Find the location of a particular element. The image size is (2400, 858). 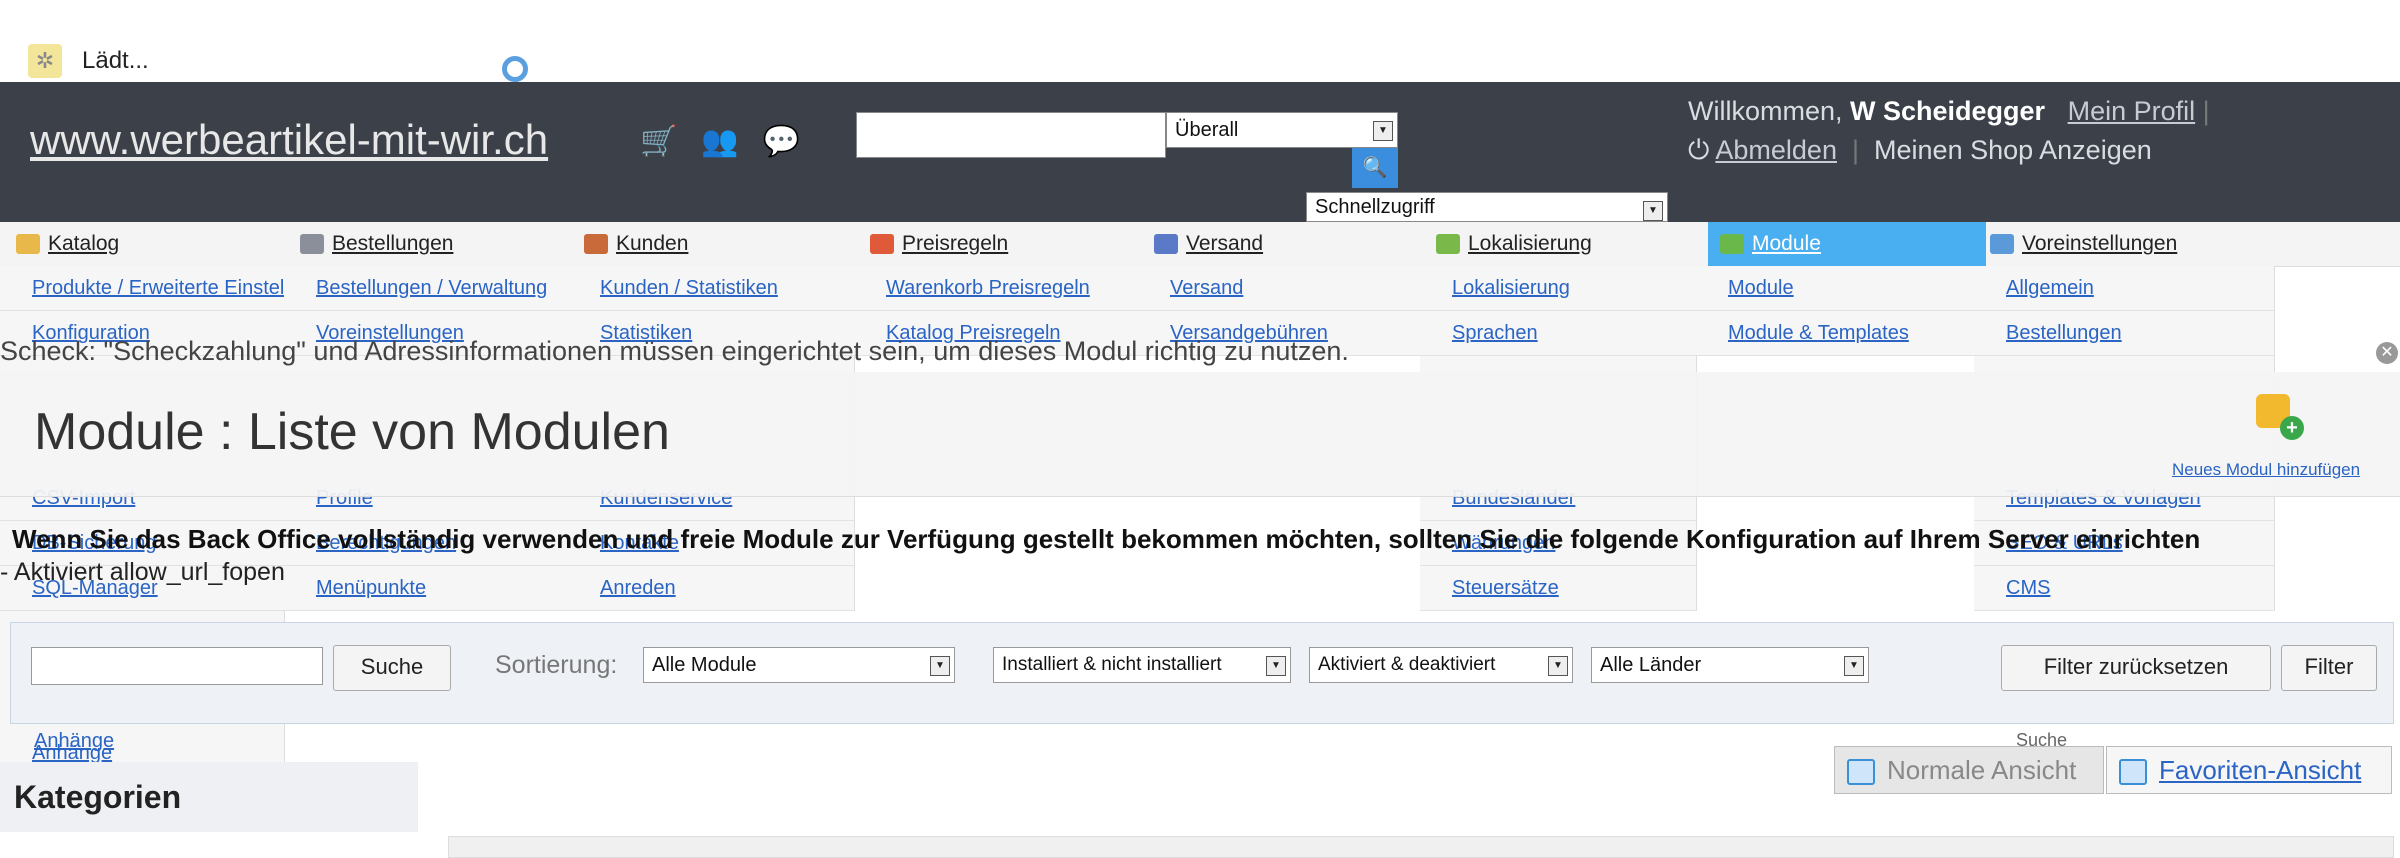

favorites-view-icon is located at coordinates (2133, 772).